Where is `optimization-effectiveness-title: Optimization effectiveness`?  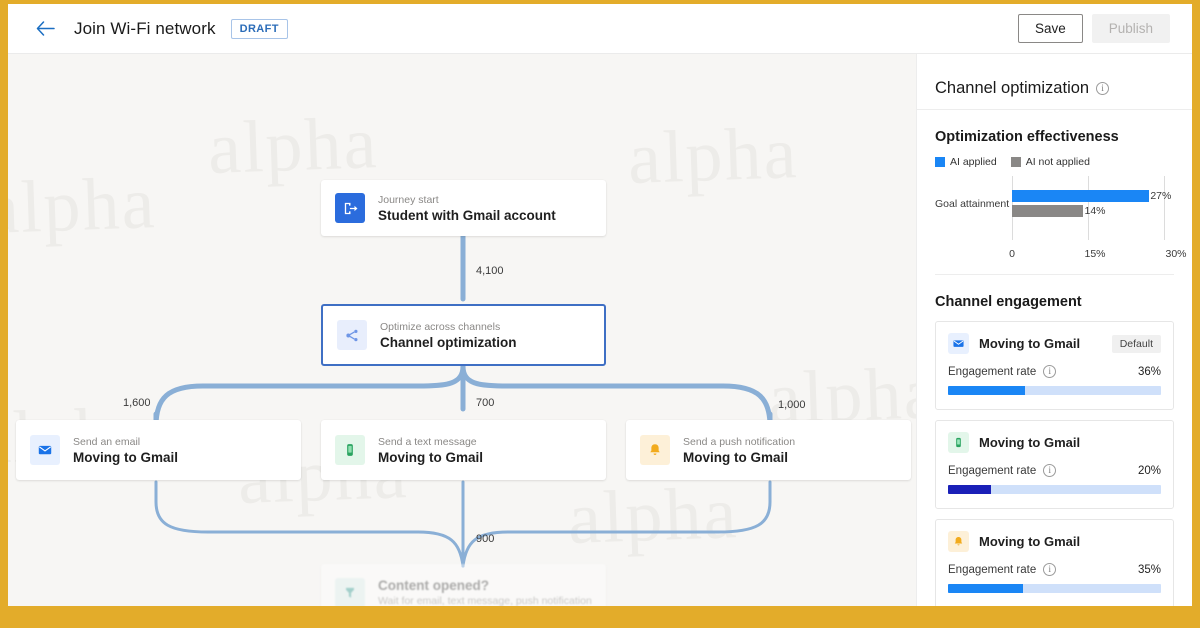 optimization-effectiveness-title: Optimization effectiveness is located at coordinates (1027, 137).